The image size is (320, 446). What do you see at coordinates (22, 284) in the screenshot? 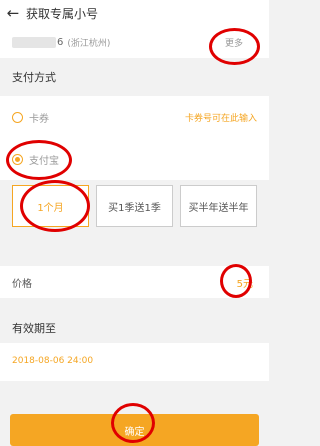
I see `price-label: 价格` at bounding box center [22, 284].